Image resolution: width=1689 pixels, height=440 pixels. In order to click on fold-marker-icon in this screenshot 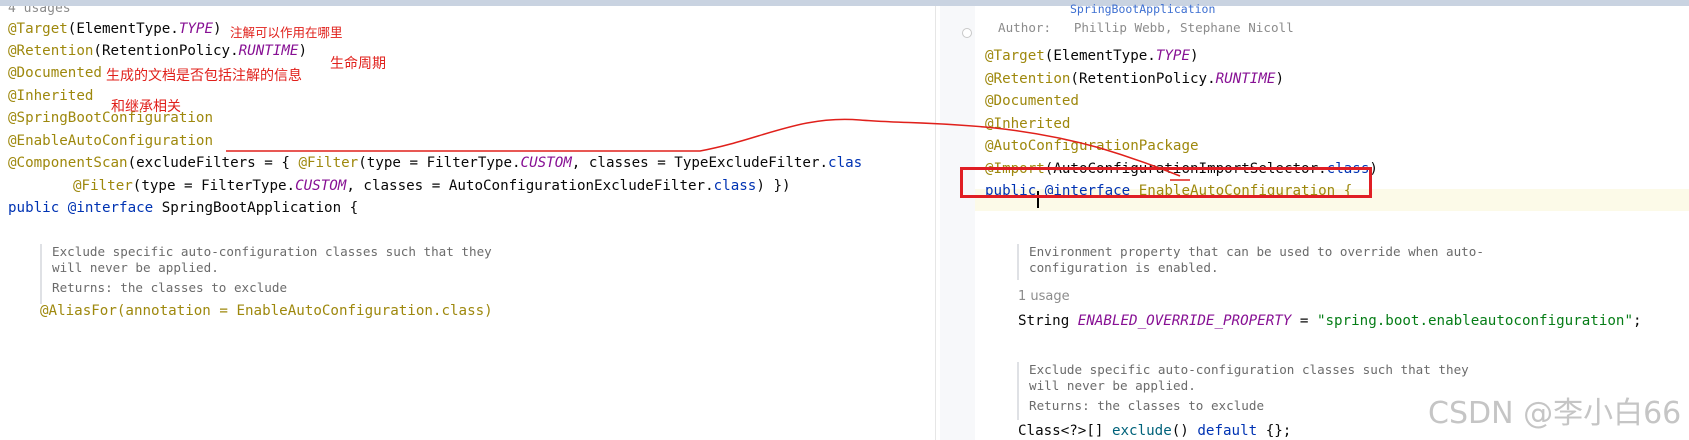, I will do `click(967, 33)`.